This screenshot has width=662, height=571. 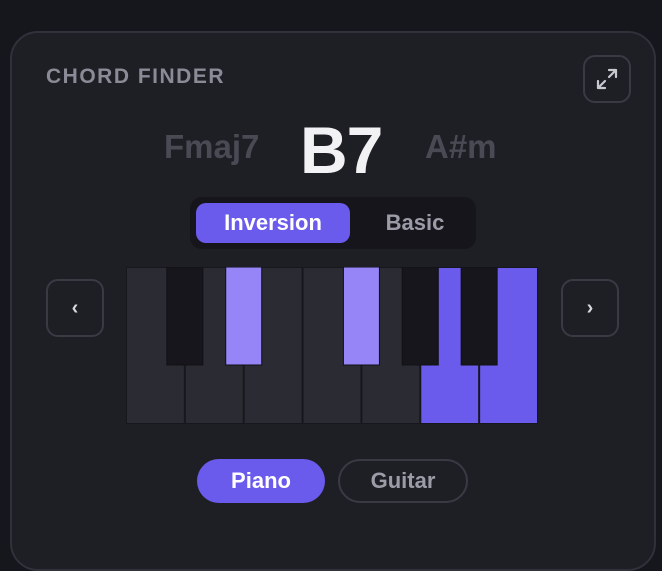 I want to click on mode-toggle: Inversion Basic, so click(x=333, y=223).